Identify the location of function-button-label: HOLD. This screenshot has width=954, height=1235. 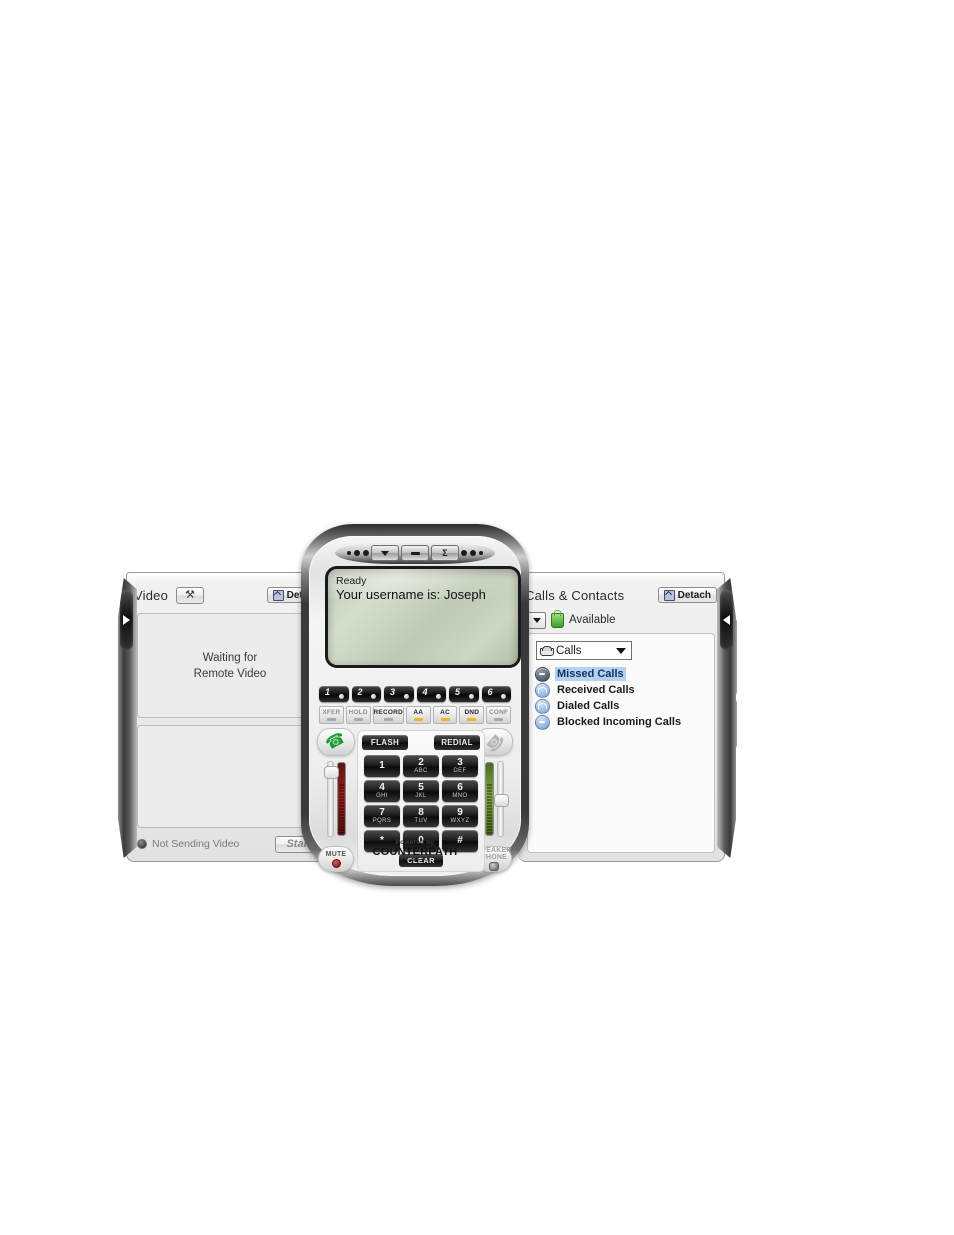
(358, 712).